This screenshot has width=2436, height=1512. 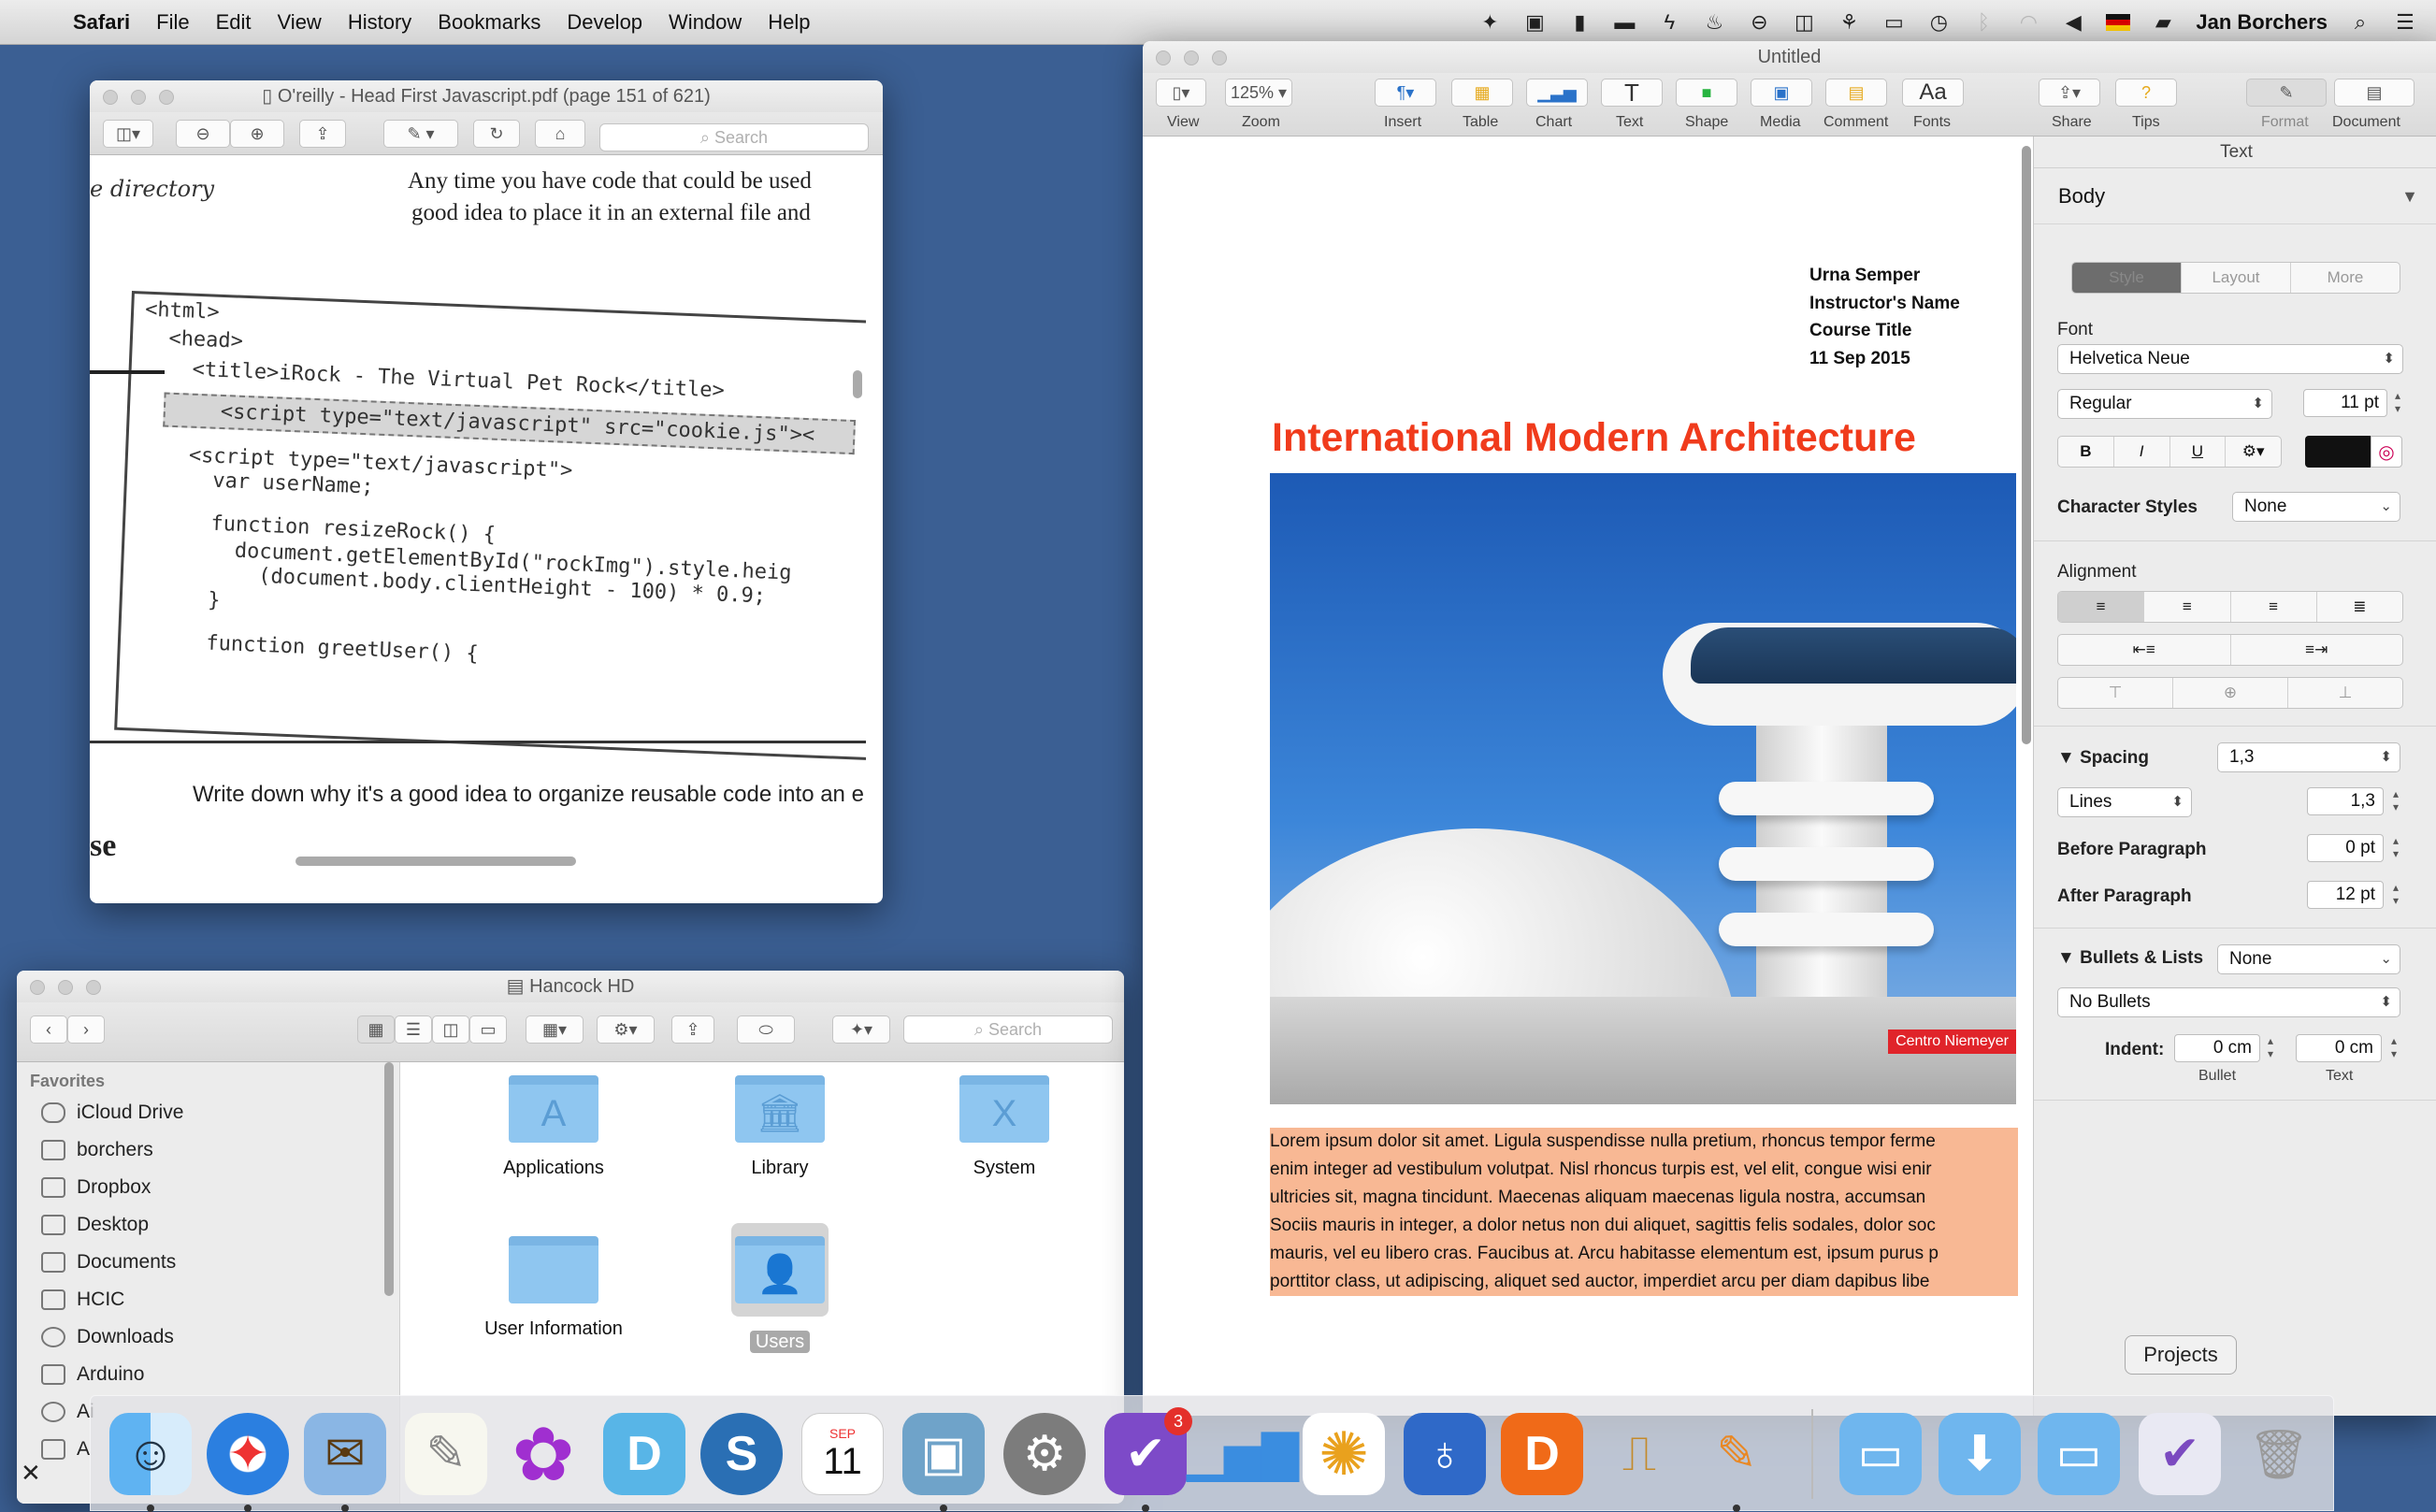 I want to click on user-name: Jan Borchers, so click(x=2262, y=22).